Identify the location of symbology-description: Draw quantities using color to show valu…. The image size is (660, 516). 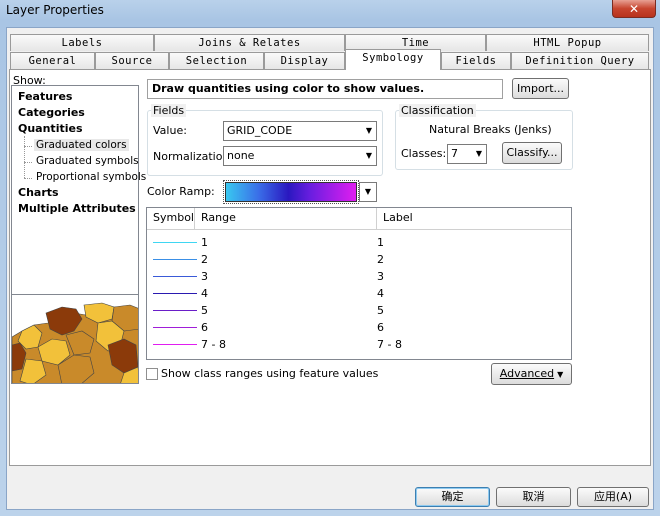
(325, 89).